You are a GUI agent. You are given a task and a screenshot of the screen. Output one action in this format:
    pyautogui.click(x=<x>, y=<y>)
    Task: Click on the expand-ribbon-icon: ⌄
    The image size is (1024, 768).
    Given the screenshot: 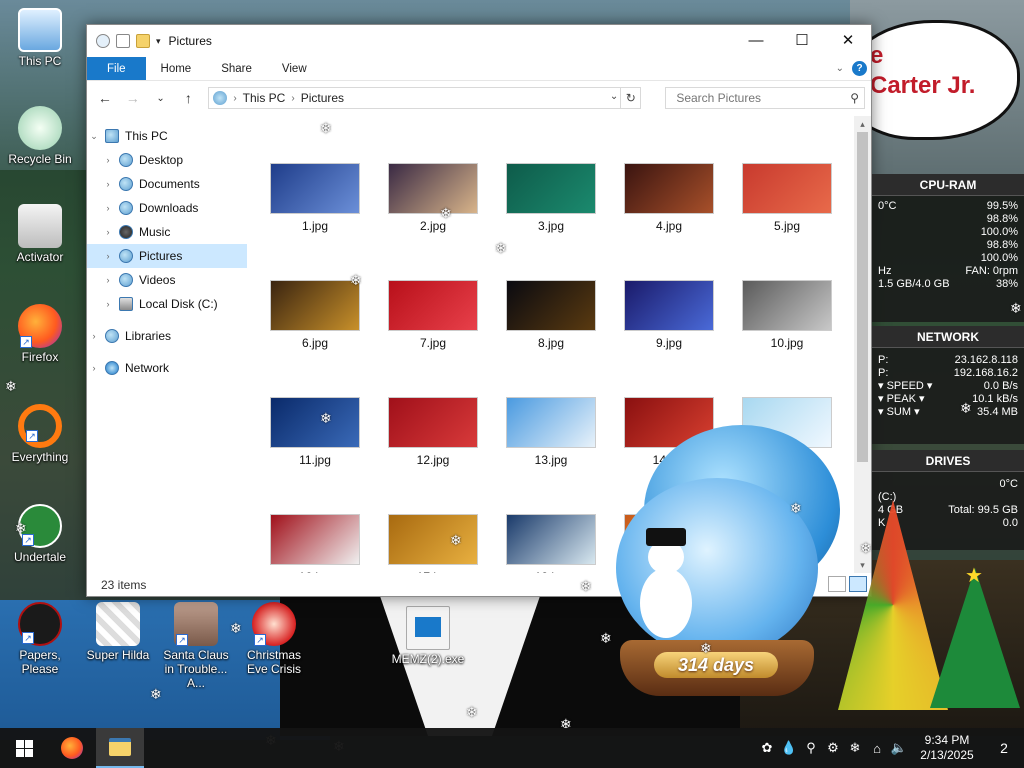 What is the action you would take?
    pyautogui.click(x=840, y=68)
    